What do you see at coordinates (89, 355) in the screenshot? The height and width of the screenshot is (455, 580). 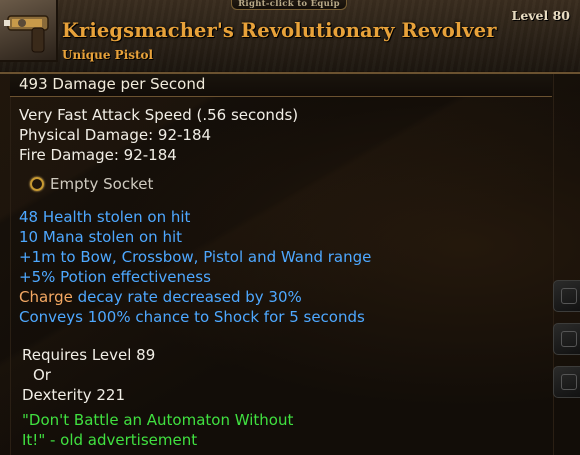 I see `requirement-level: Requires Level 89` at bounding box center [89, 355].